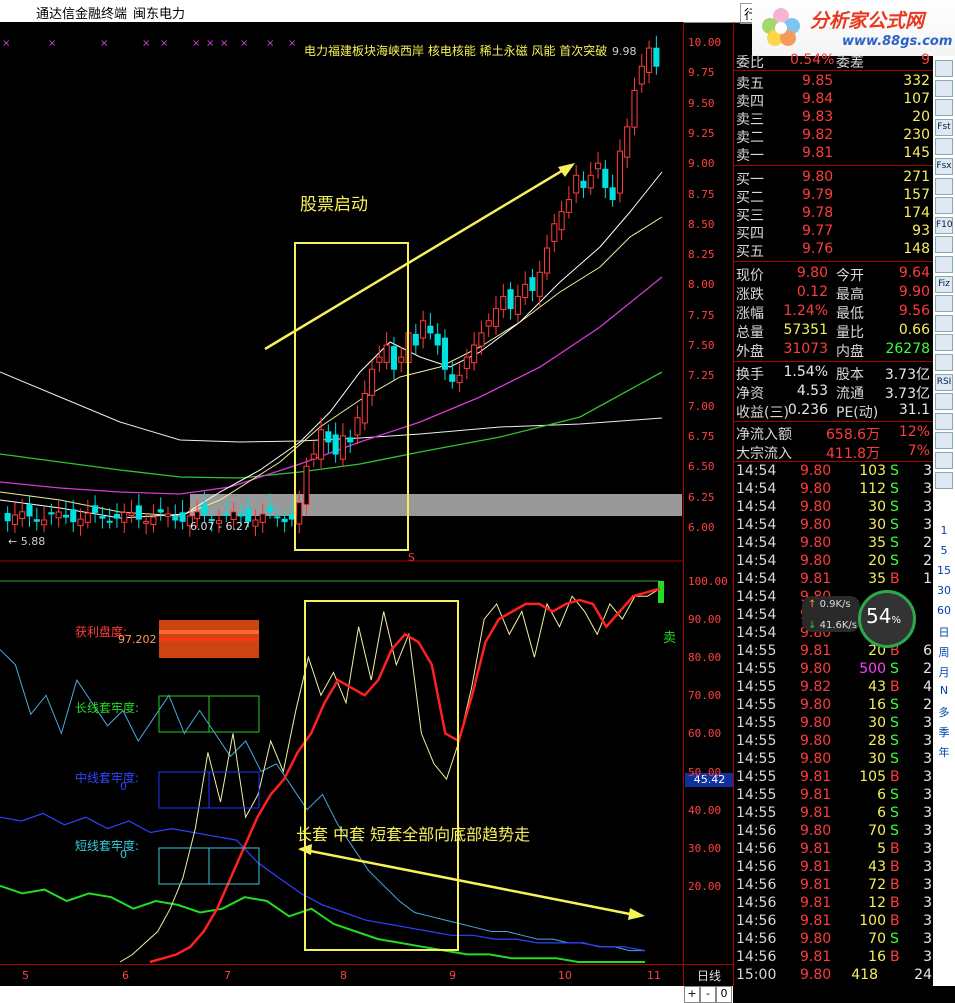 The width and height of the screenshot is (955, 1003). I want to click on tool-icon-fsx: Fsx, so click(944, 166).